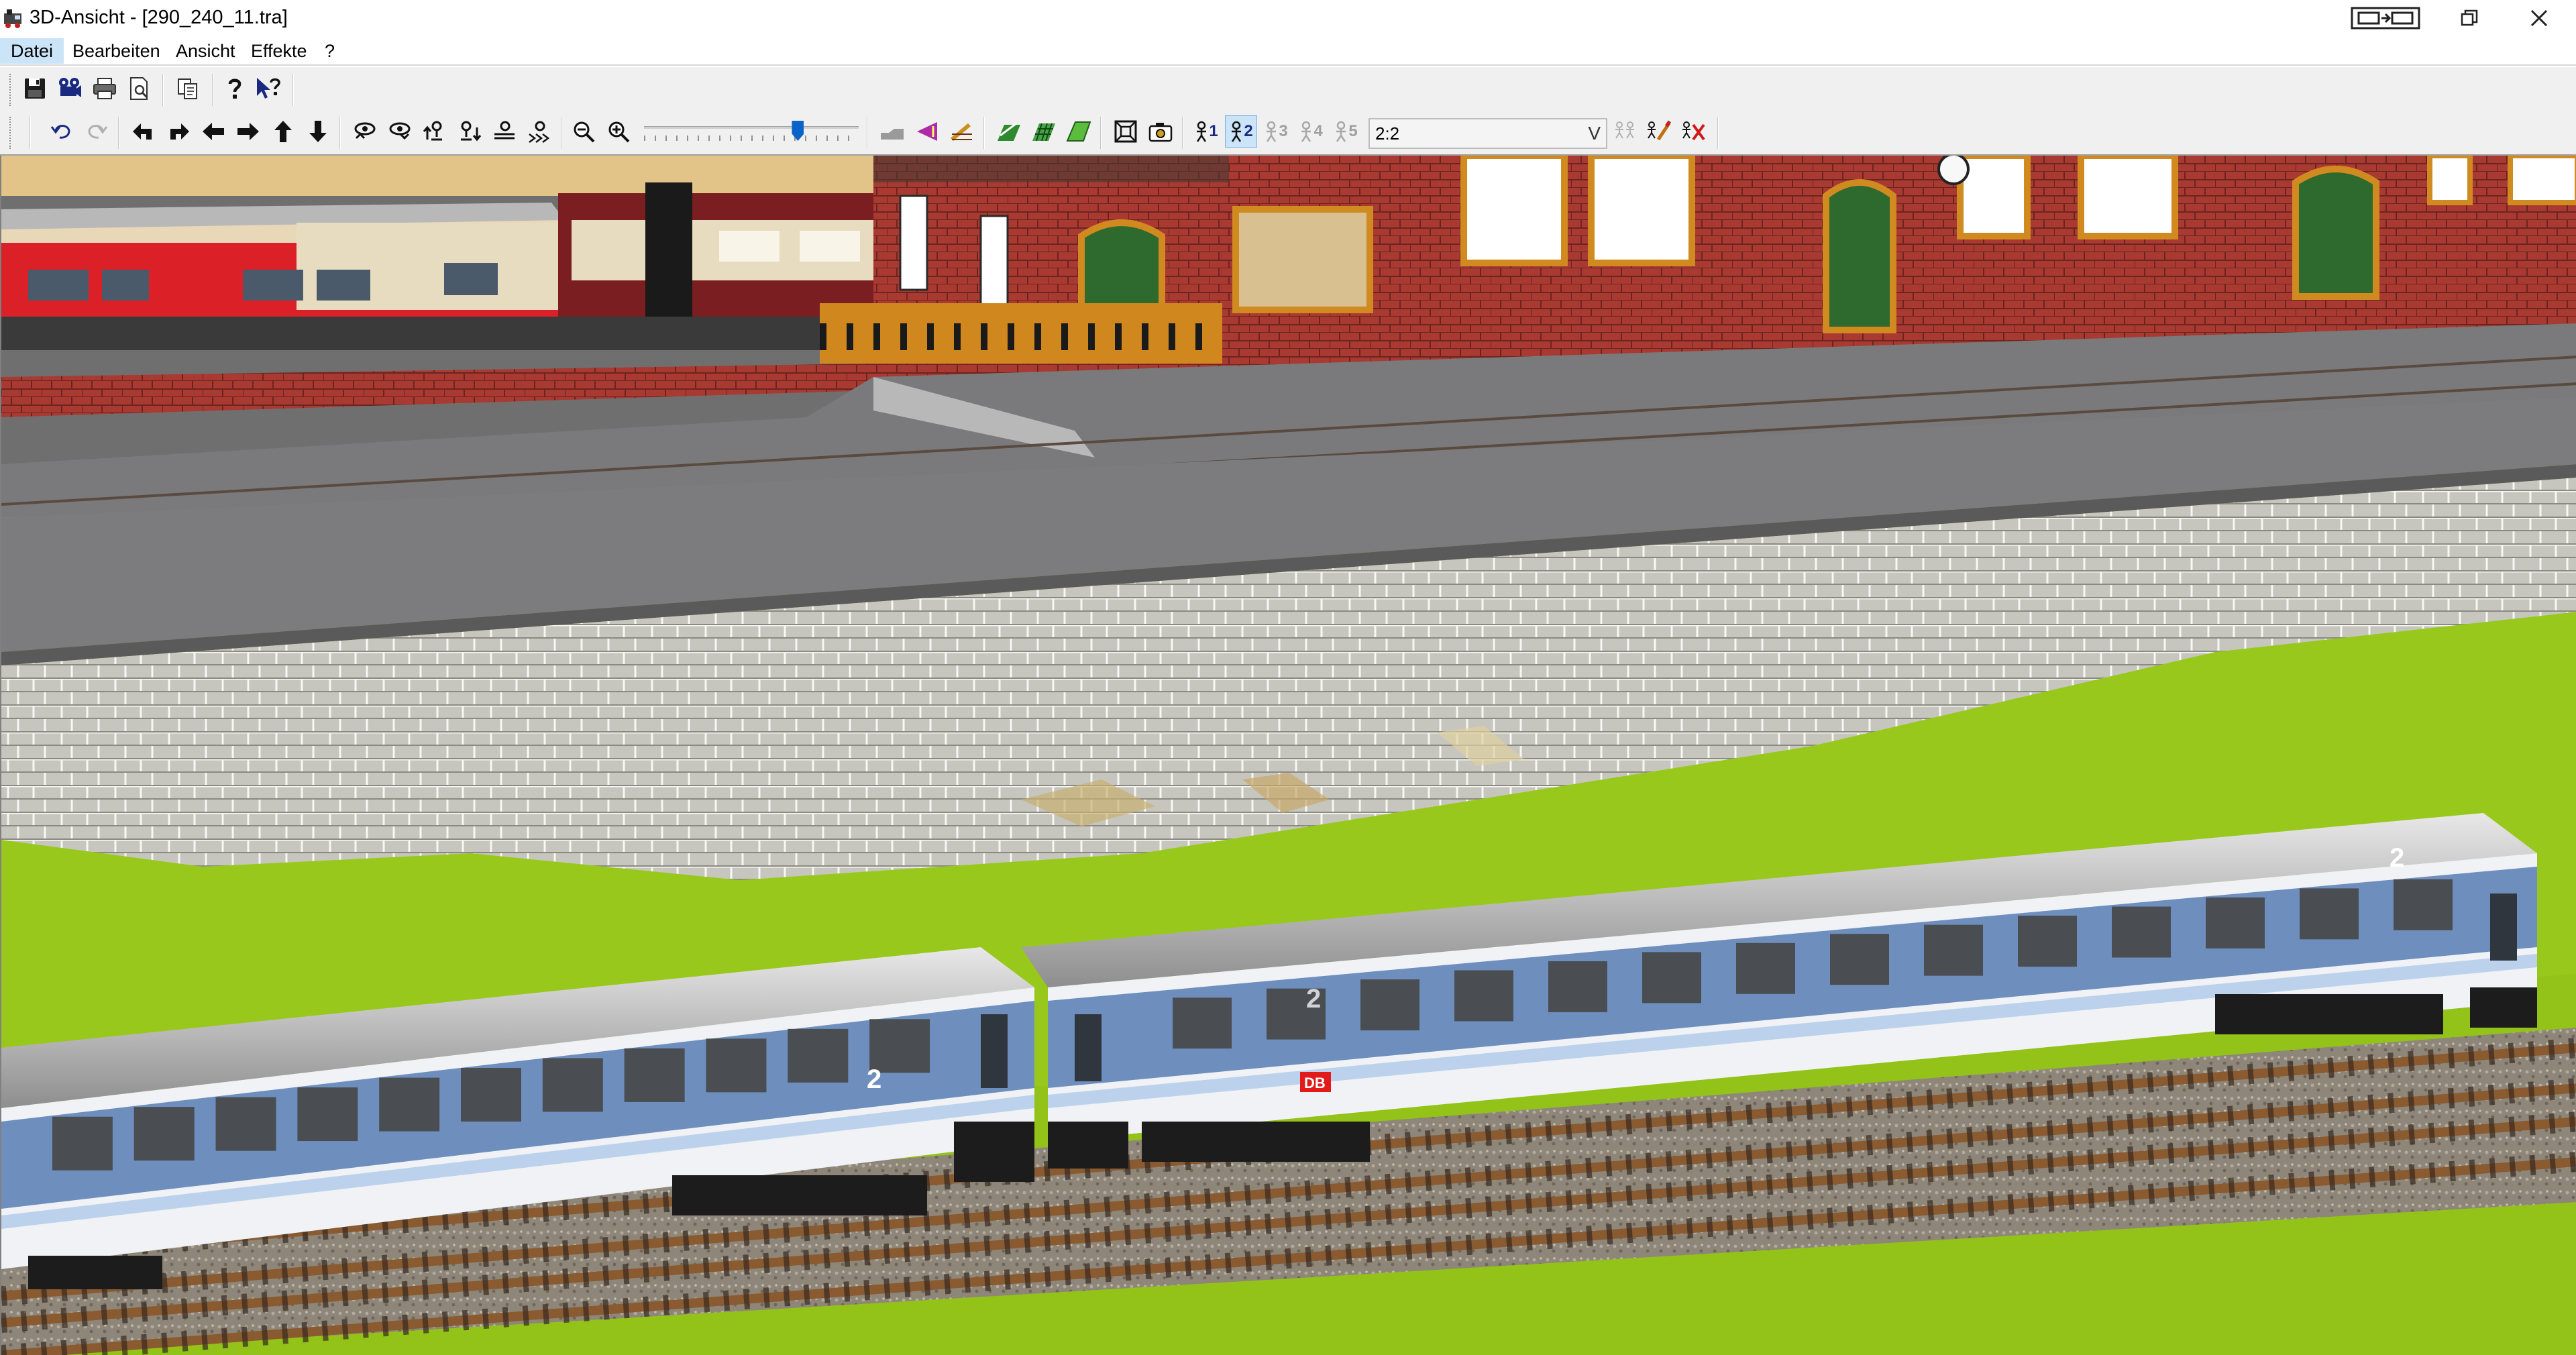 The width and height of the screenshot is (2576, 1355). Describe the element at coordinates (400, 131) in the screenshot. I see `camera-tilt-down-button` at that location.